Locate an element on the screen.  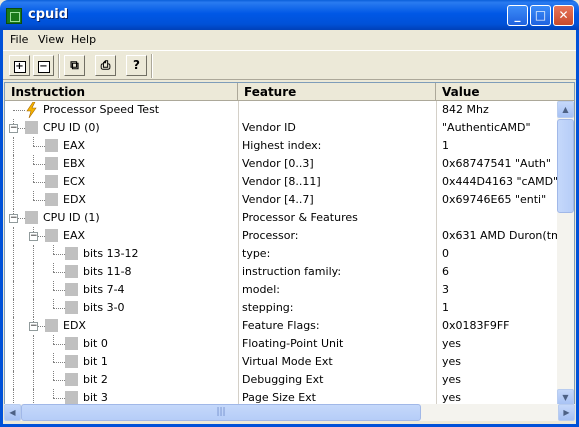
tree-row: − CPU ID (0) Vendor ID "AuthenticAMD" is located at coordinates (281, 128).